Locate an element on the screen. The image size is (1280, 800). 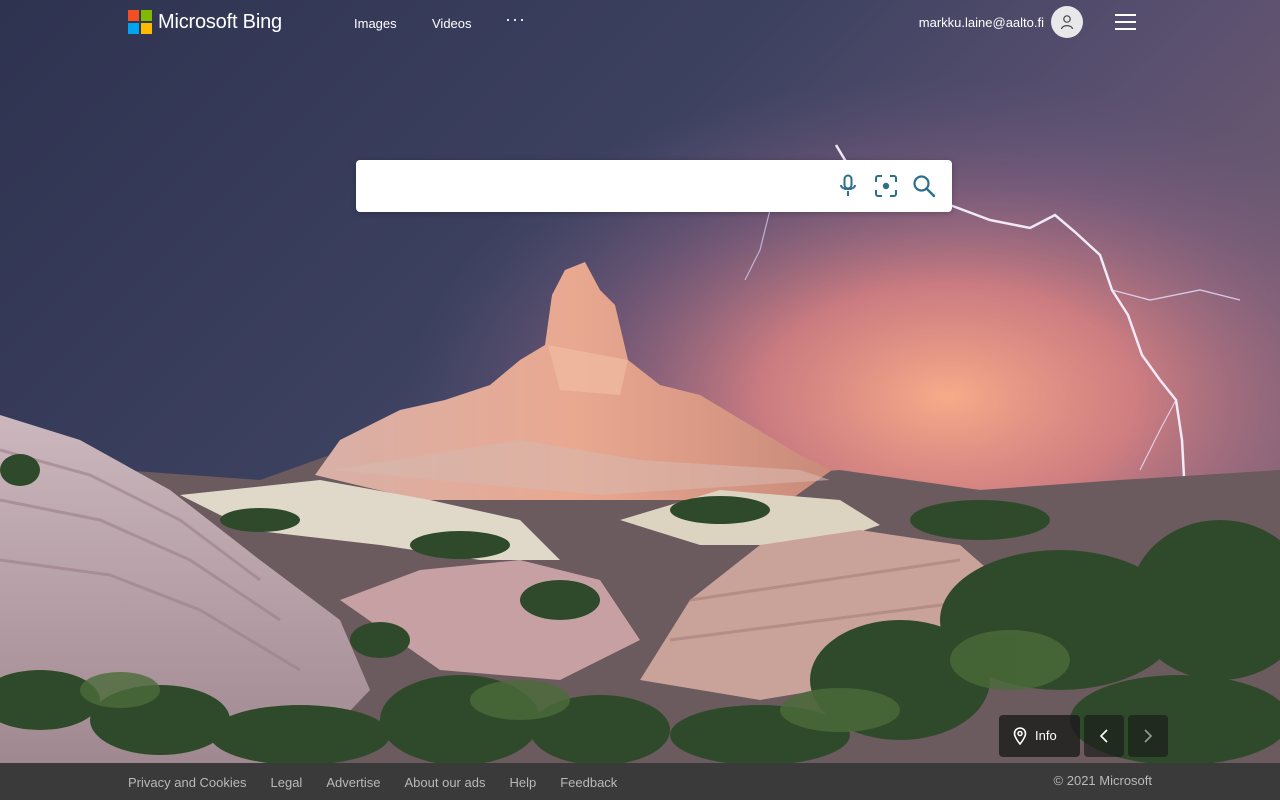
nav-videos: Videos is located at coordinates (452, 24).